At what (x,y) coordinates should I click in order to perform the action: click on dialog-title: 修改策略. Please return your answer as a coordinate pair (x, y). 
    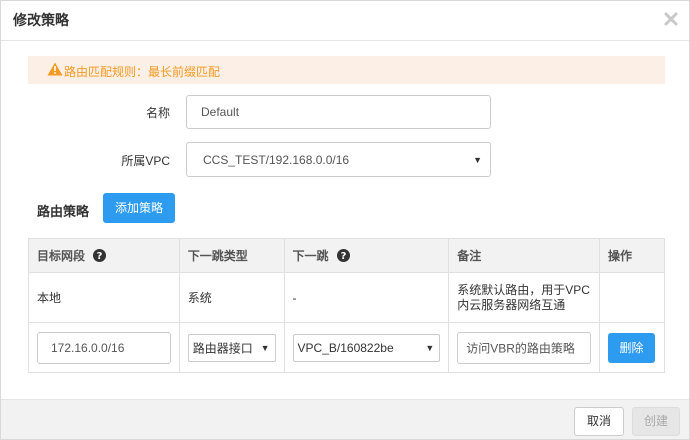
    Looking at the image, I should click on (41, 20).